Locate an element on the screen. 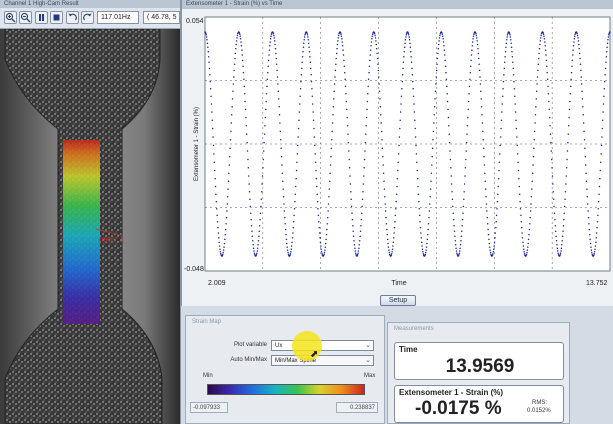 Image resolution: width=613 pixels, height=424 pixels. y-min-tick-label: -0.048 is located at coordinates (194, 269).